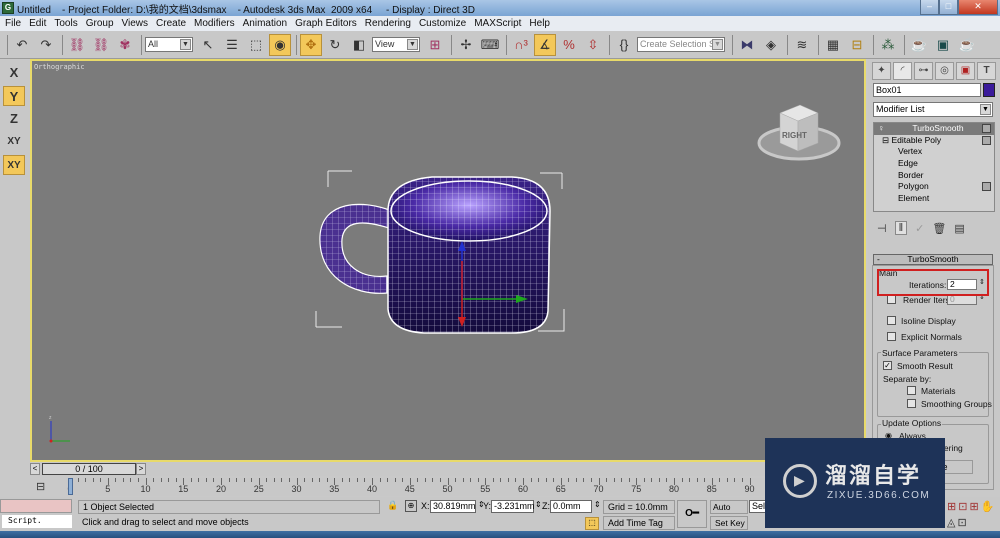  I want to click on angle-snap-icon: ∡, so click(545, 44).